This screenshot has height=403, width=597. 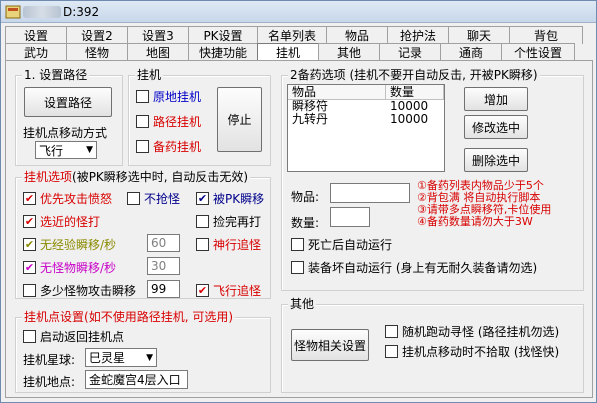 I want to click on pk-teleport-checkbox: ✔ 被PK瞬移, so click(x=230, y=198).